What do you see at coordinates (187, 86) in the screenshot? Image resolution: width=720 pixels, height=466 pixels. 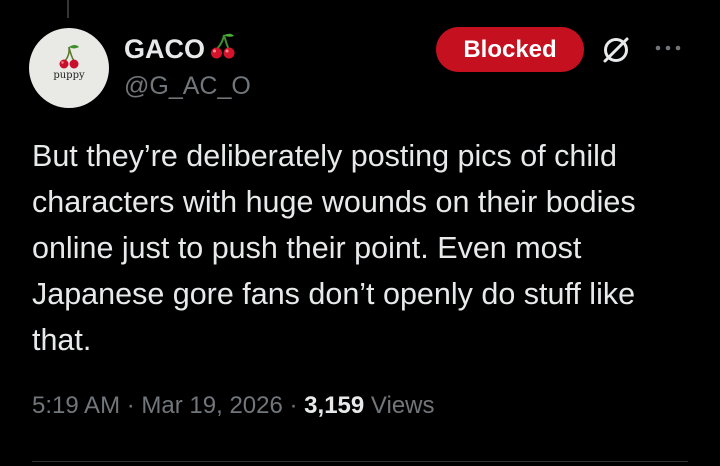 I see `user-handle: @G_AC_O` at bounding box center [187, 86].